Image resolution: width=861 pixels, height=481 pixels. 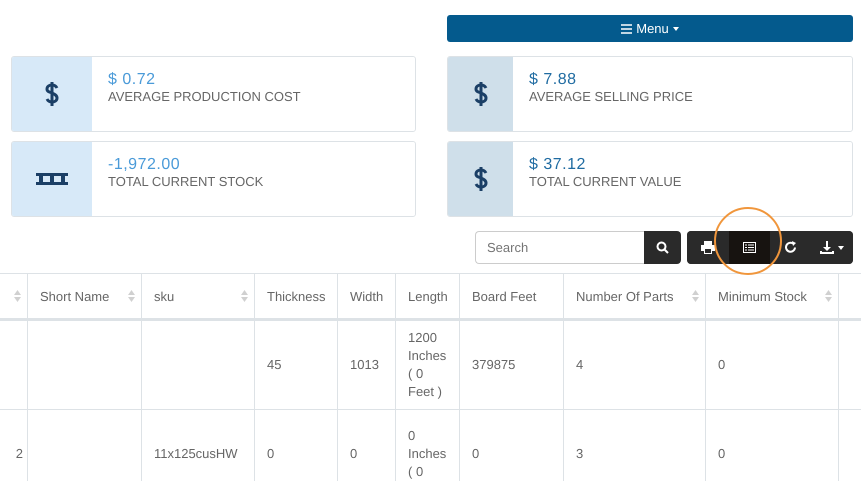 What do you see at coordinates (85, 297) in the screenshot?
I see `column-header: Short Name` at bounding box center [85, 297].